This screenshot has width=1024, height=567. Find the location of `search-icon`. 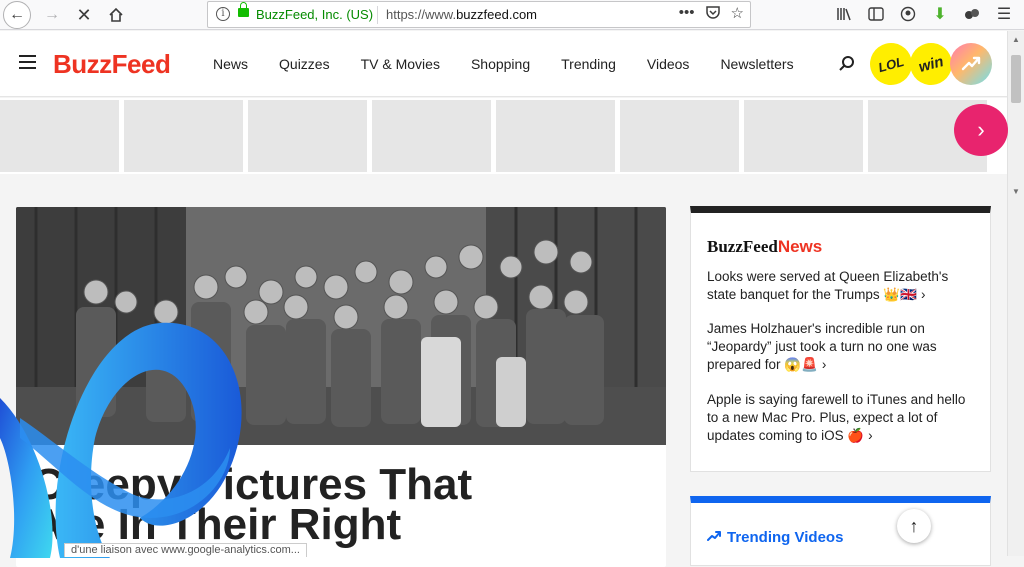

search-icon is located at coordinates (847, 64).